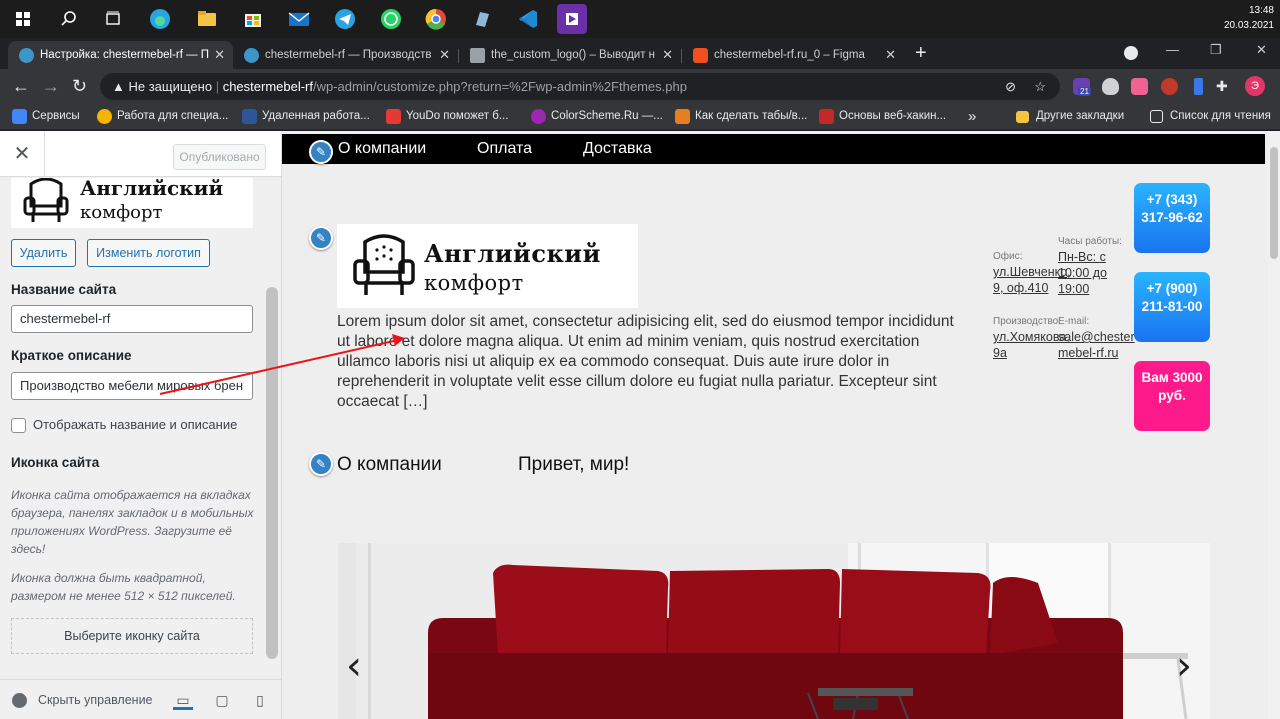  I want to click on search-icon, so click(69, 19).